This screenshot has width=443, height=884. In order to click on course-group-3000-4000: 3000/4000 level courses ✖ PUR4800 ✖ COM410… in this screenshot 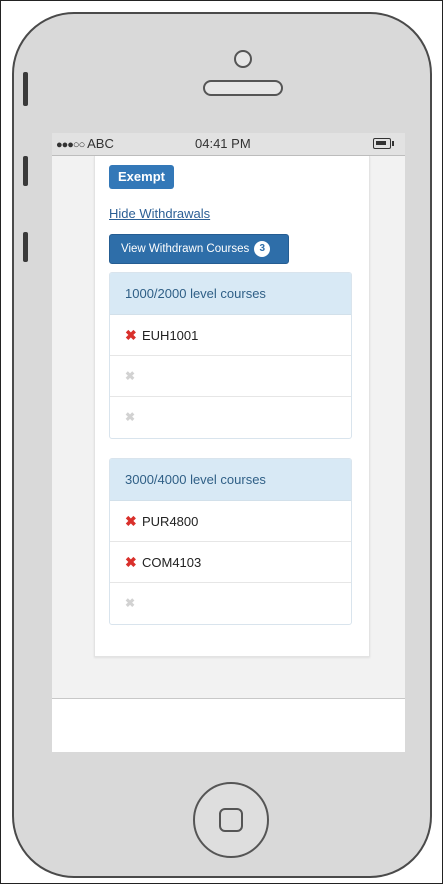, I will do `click(230, 541)`.